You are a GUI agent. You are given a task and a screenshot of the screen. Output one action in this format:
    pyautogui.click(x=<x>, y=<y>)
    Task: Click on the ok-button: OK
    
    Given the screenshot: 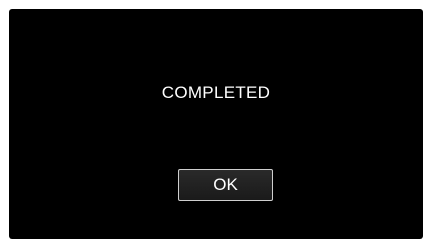 What is the action you would take?
    pyautogui.click(x=225, y=185)
    